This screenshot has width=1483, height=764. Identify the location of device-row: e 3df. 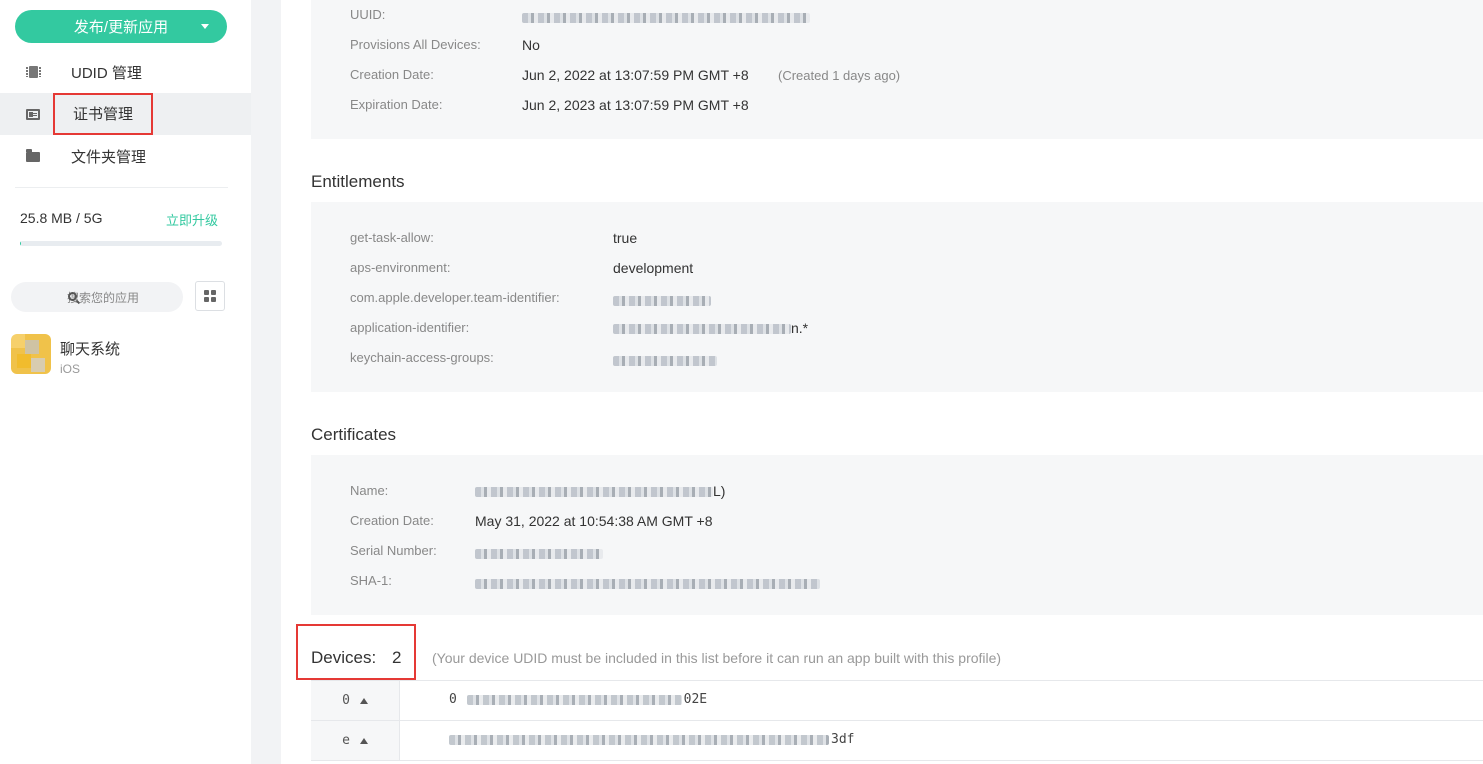
(897, 741).